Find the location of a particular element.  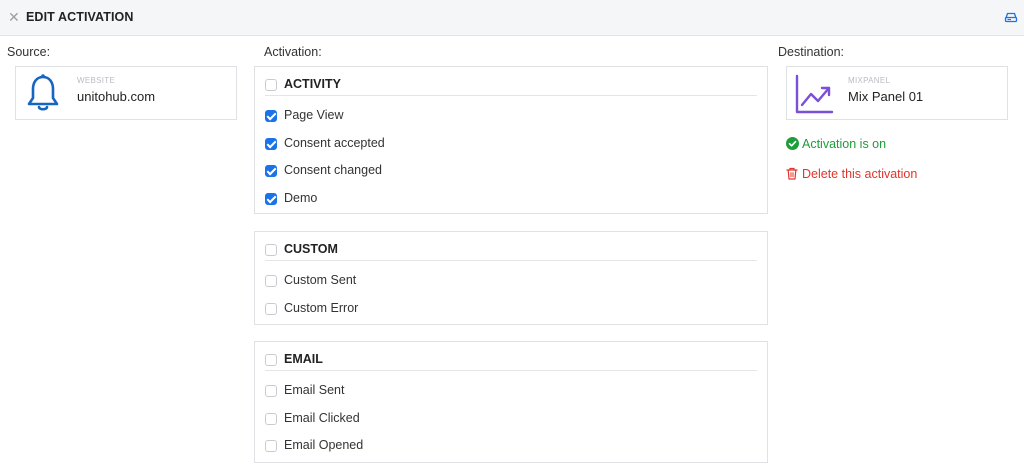

destination-card: MIXPANEL Mix Panel 01 is located at coordinates (897, 93).